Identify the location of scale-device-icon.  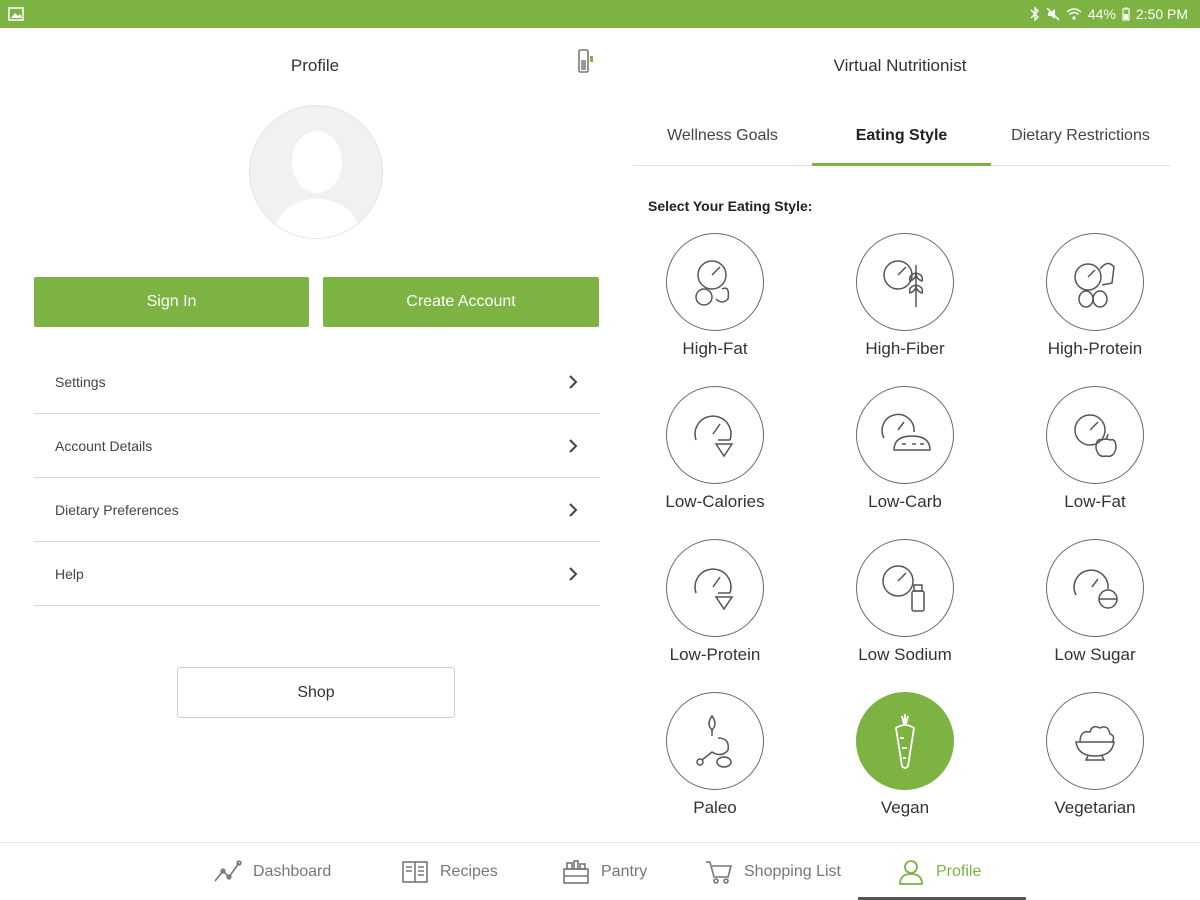
(586, 62).